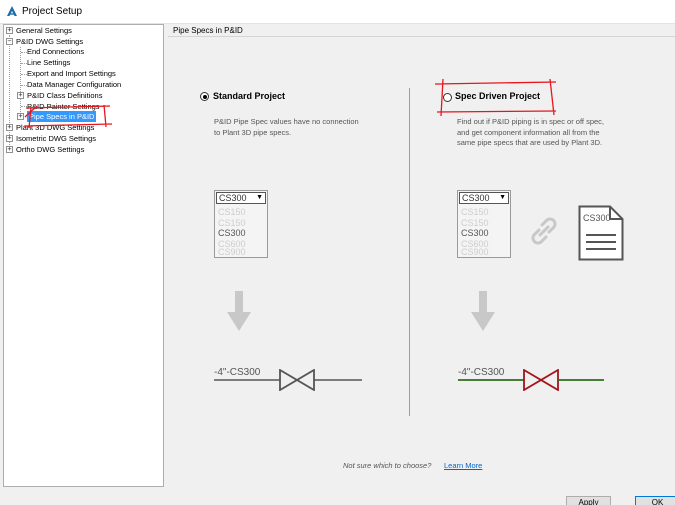 The height and width of the screenshot is (505, 675). I want to click on tree-item-label: Export and Import Settings, so click(71, 73).